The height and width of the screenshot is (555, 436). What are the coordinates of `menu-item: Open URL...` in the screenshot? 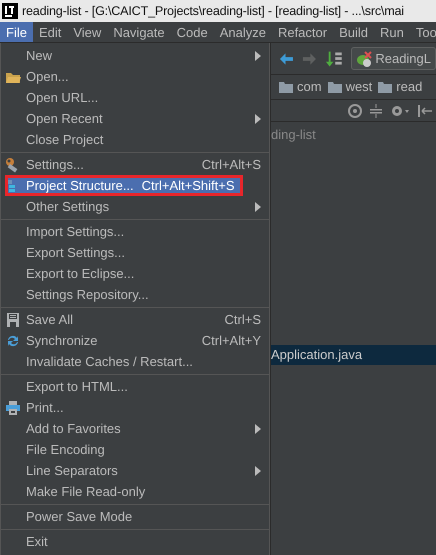 It's located at (135, 97).